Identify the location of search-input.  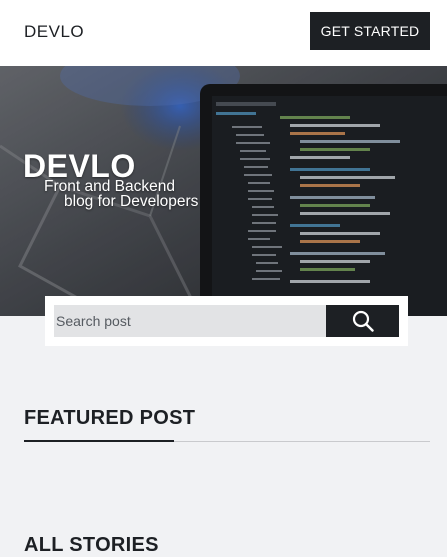
(190, 321).